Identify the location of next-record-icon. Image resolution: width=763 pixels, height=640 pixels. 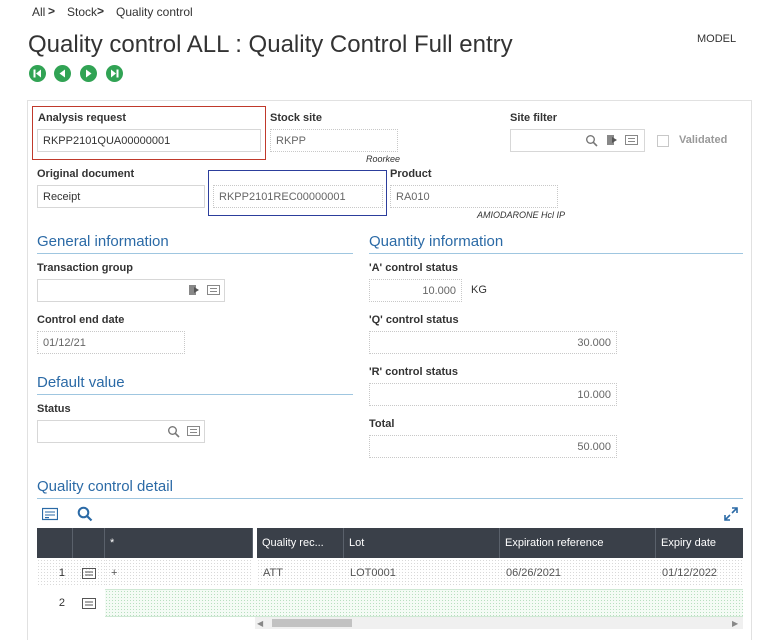
(89, 73).